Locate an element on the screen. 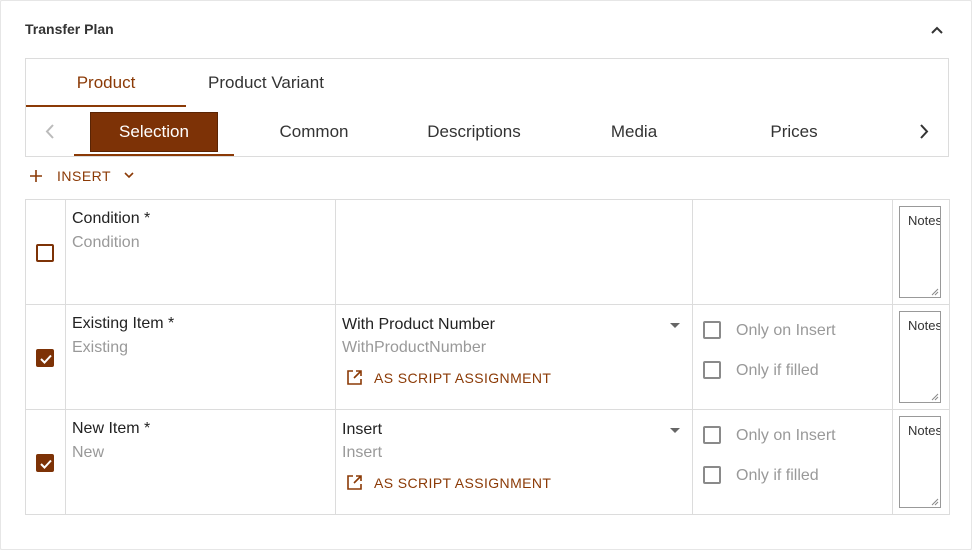 Image resolution: width=972 pixels, height=550 pixels. tab-label: Prices is located at coordinates (794, 131).